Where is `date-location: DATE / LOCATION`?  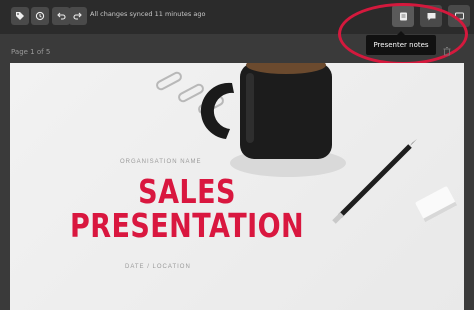 date-location: DATE / LOCATION is located at coordinates (158, 267).